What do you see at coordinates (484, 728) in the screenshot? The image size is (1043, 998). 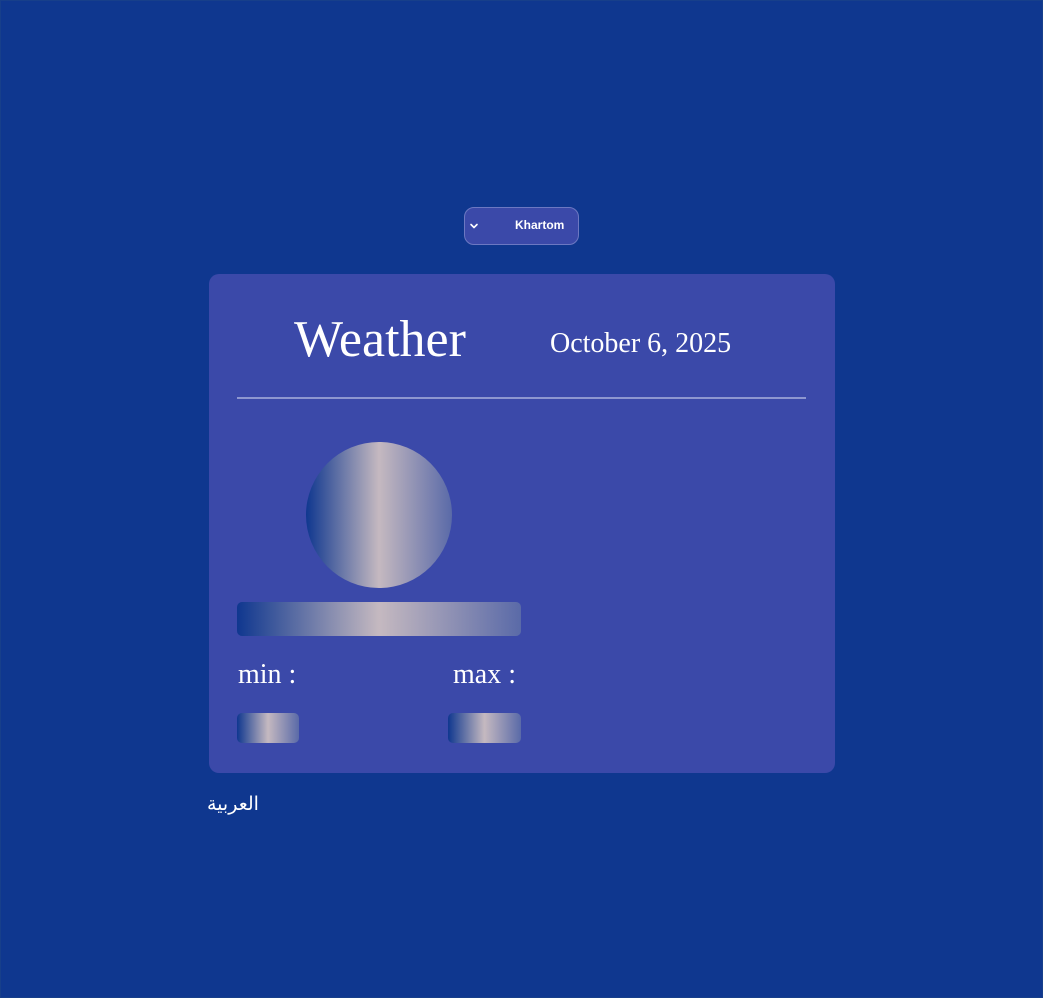 I see `max-temp-placeholder` at bounding box center [484, 728].